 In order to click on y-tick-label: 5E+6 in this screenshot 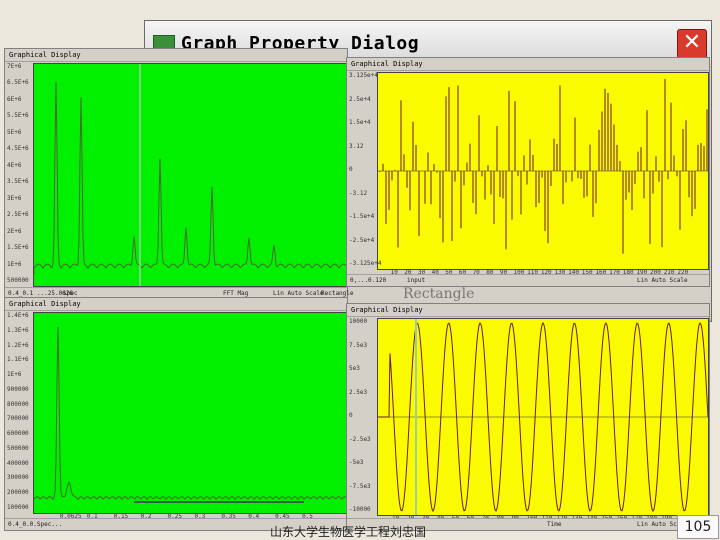, I will do `click(14, 132)`.